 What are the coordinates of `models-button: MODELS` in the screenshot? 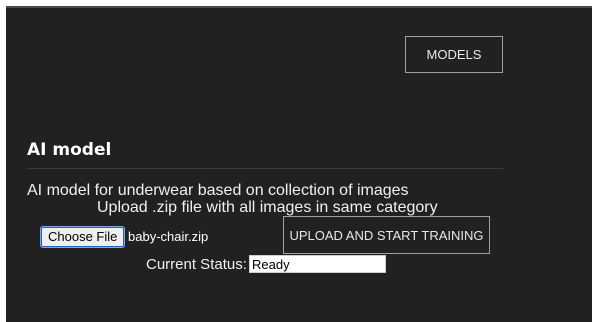 It's located at (454, 54).